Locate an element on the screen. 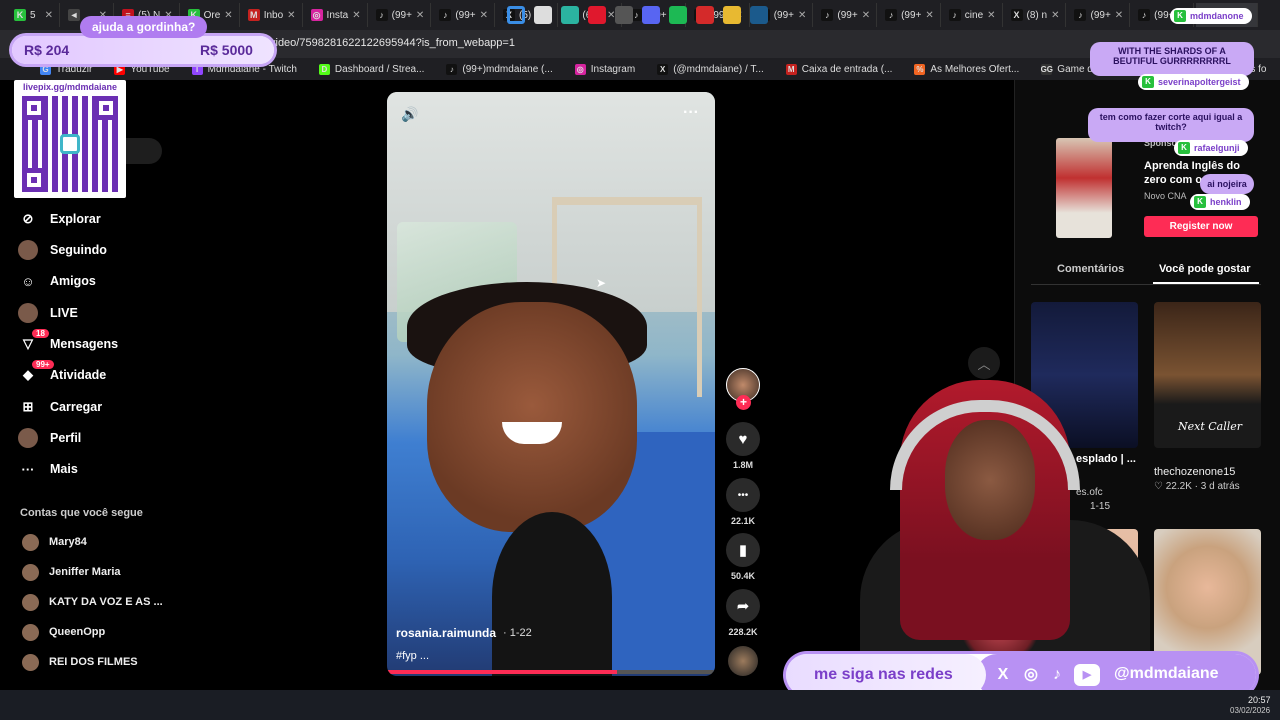 This screenshot has height=720, width=1280. suggested-video-user: thechozenone15 is located at coordinates (1194, 472).